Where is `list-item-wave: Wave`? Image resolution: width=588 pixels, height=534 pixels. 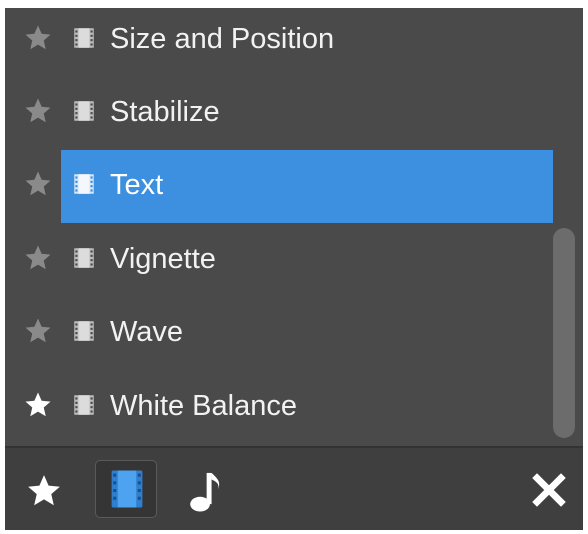 list-item-wave: Wave is located at coordinates (285, 332).